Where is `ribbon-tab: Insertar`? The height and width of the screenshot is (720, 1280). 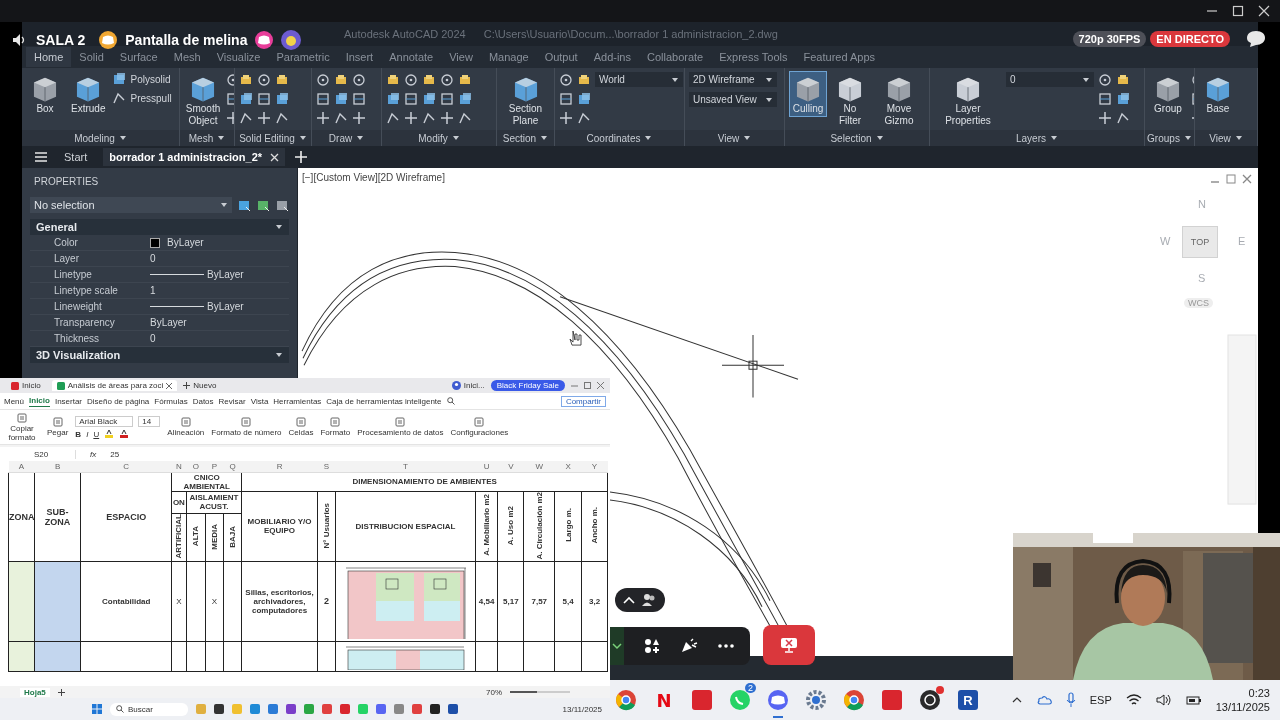
ribbon-tab: Insertar is located at coordinates (68, 401).